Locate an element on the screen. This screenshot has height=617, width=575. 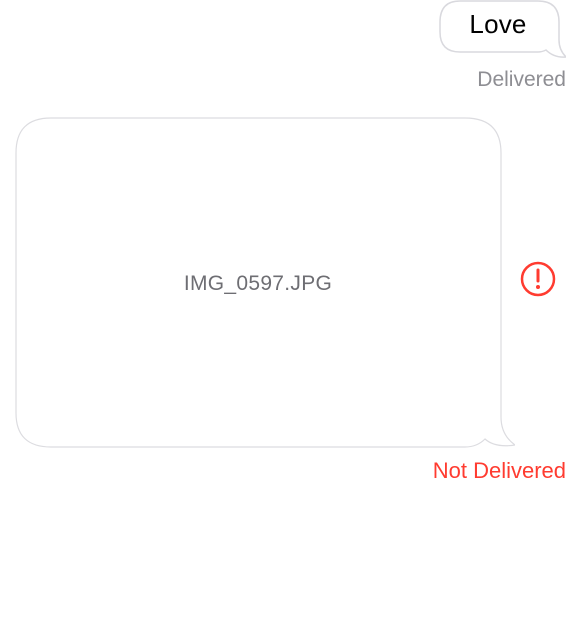
message-text: Love is located at coordinates (498, 23).